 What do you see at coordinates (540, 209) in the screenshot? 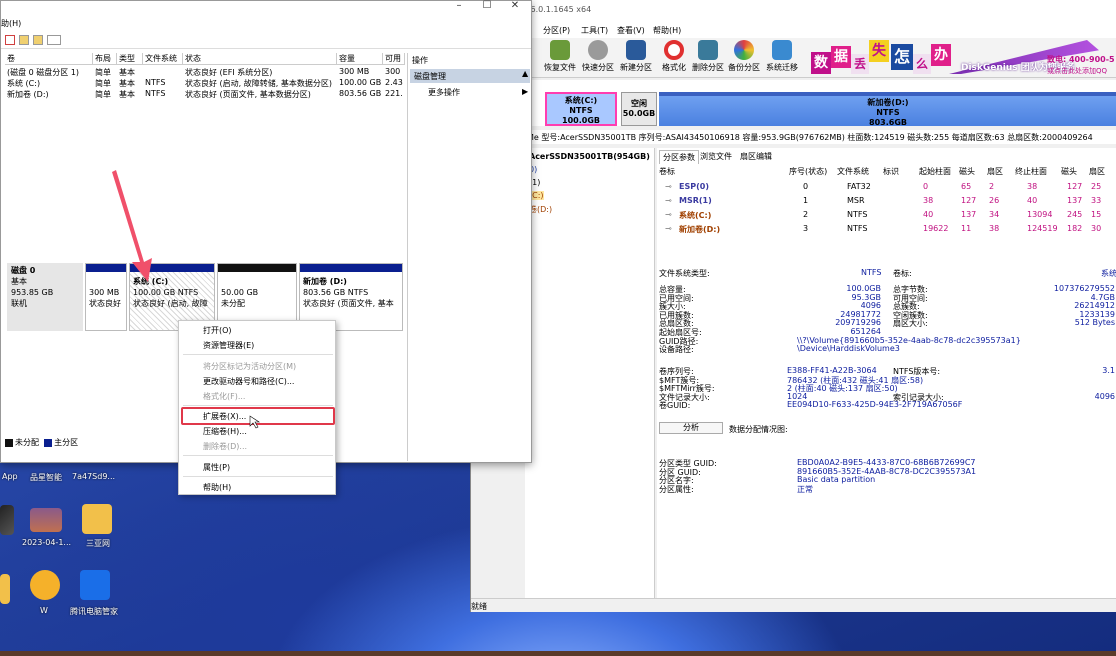
I see `tree-item-d: 卷(D:)` at bounding box center [540, 209].